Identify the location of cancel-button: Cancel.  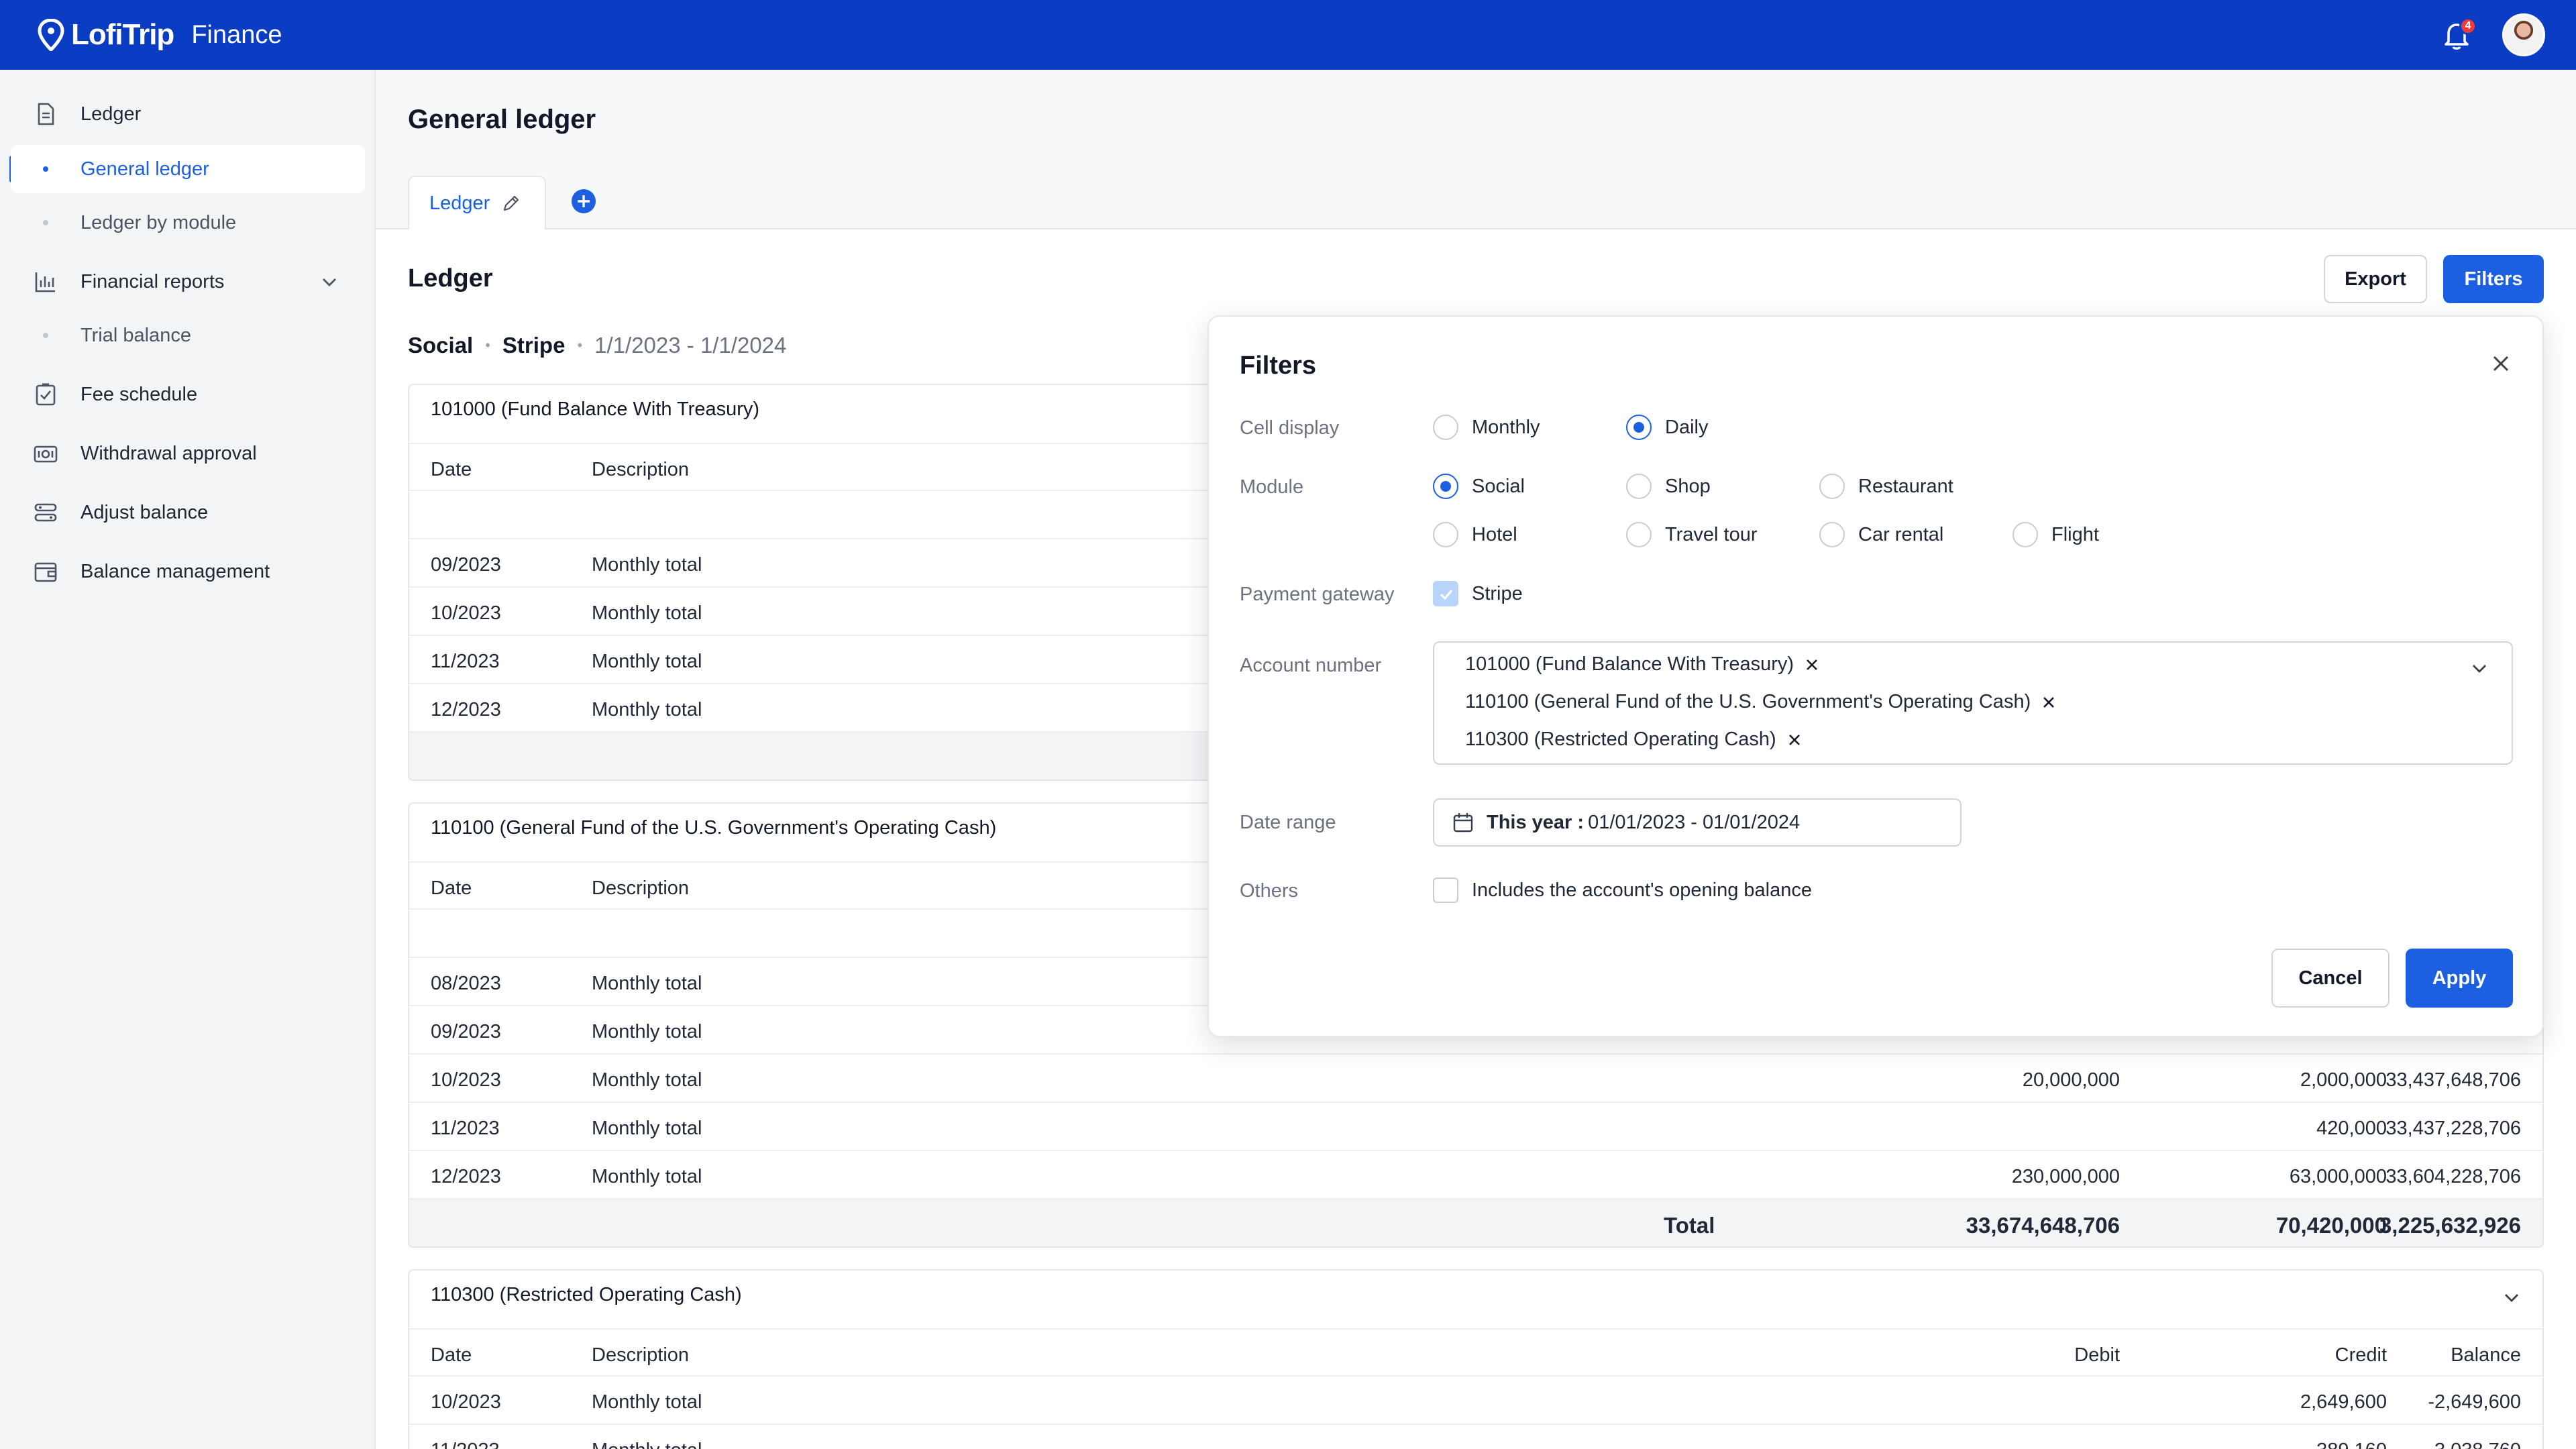
(2330, 978).